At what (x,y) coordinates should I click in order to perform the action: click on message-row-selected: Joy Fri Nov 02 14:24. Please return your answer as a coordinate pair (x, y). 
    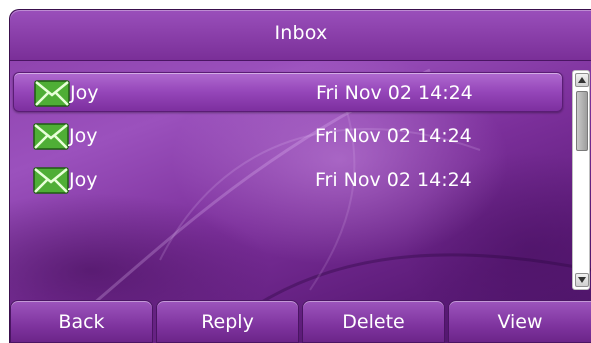
    Looking at the image, I should click on (288, 92).